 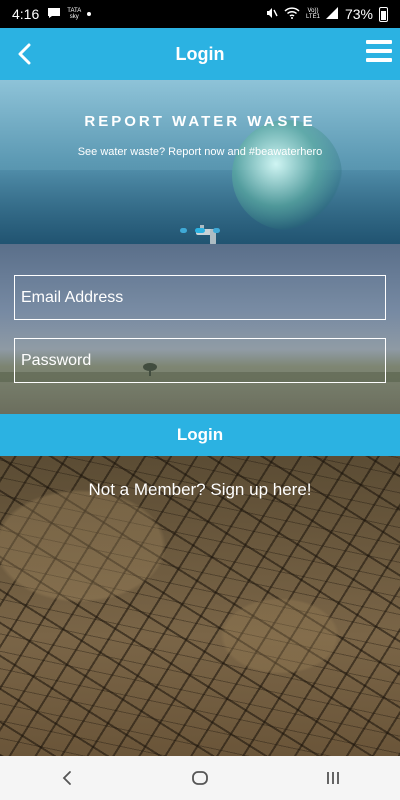 I want to click on mute-icon, so click(x=271, y=14).